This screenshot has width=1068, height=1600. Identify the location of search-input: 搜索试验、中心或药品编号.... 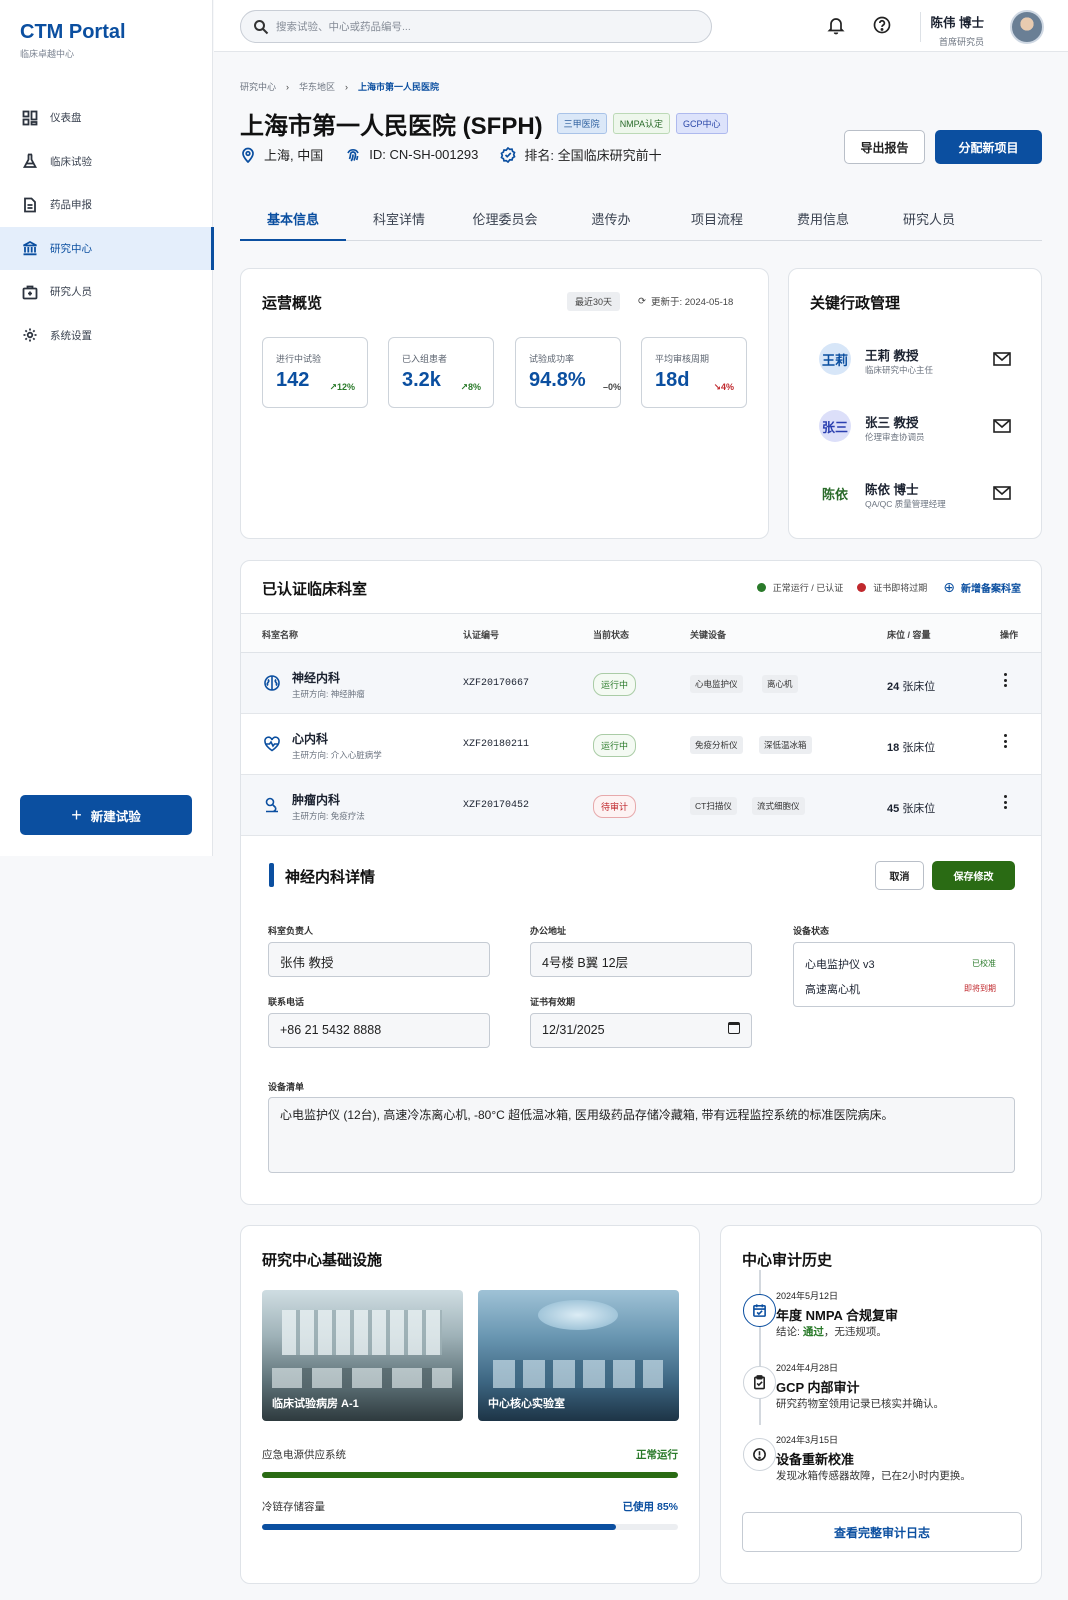
(476, 26).